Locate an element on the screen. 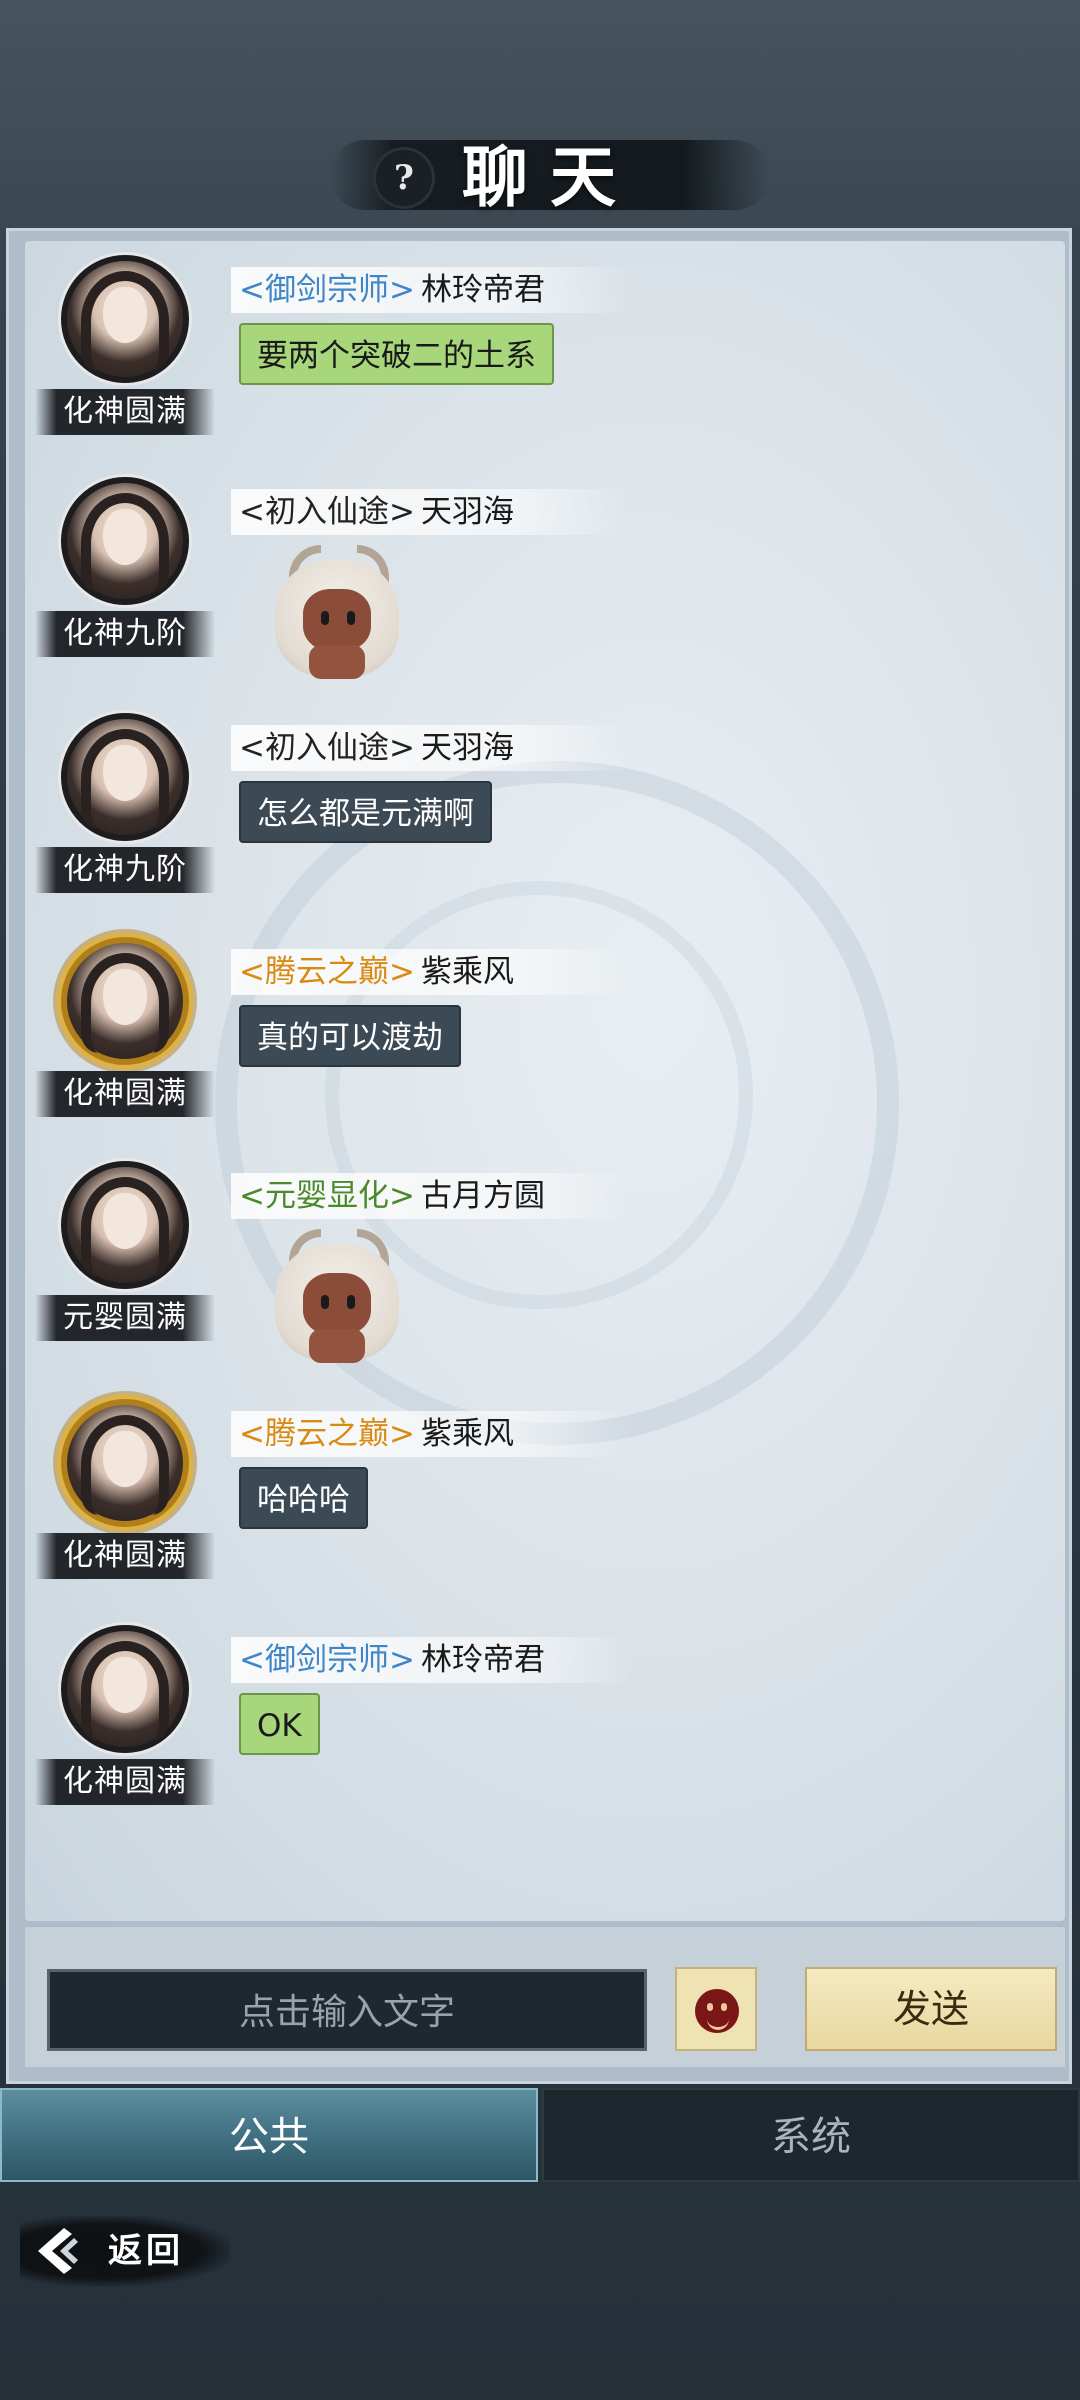 The width and height of the screenshot is (1080, 2400). message-bubble: OK is located at coordinates (279, 1724).